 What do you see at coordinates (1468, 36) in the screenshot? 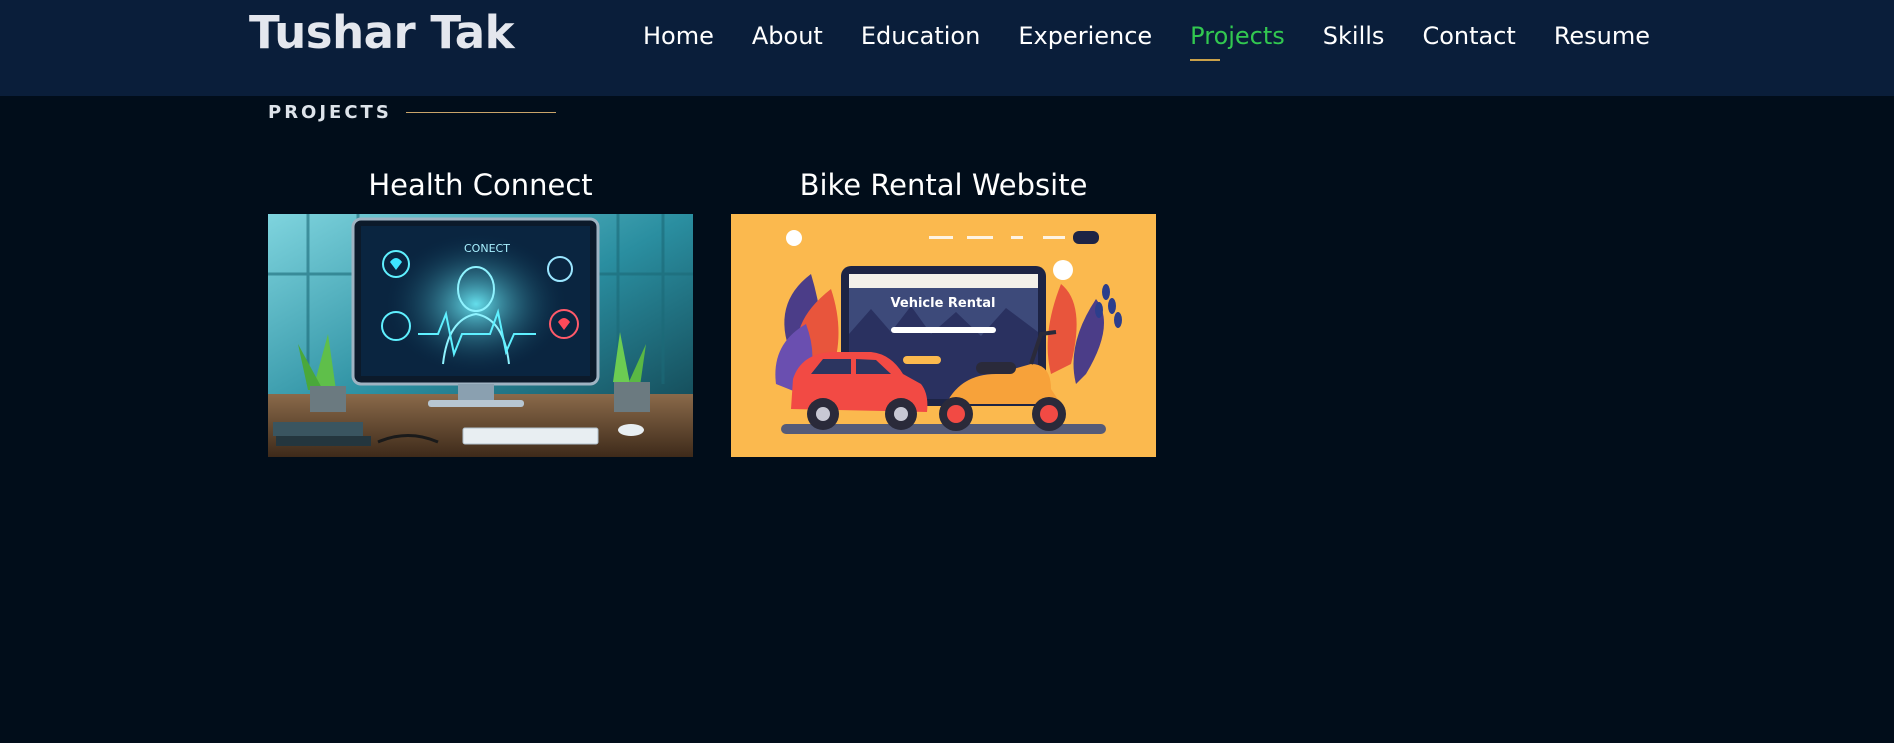
I see `nav-contact: Contact` at bounding box center [1468, 36].